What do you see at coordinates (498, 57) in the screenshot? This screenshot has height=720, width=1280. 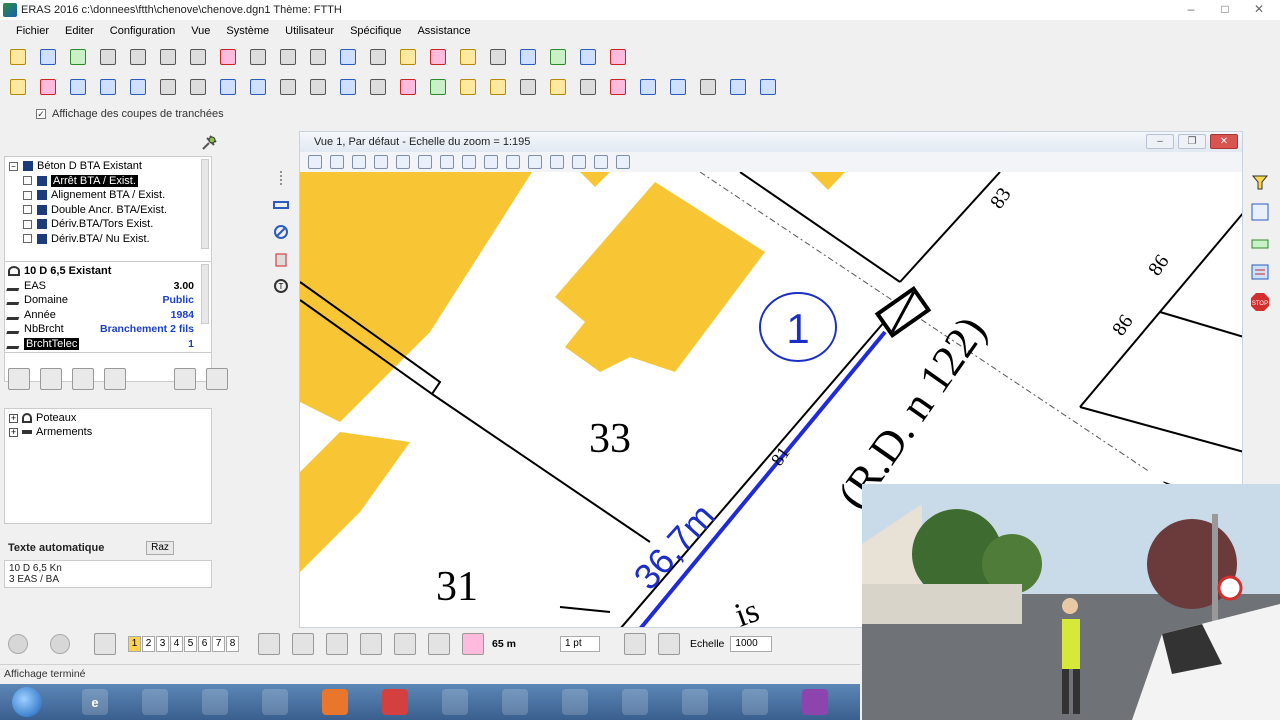 I see `tower-icon` at bounding box center [498, 57].